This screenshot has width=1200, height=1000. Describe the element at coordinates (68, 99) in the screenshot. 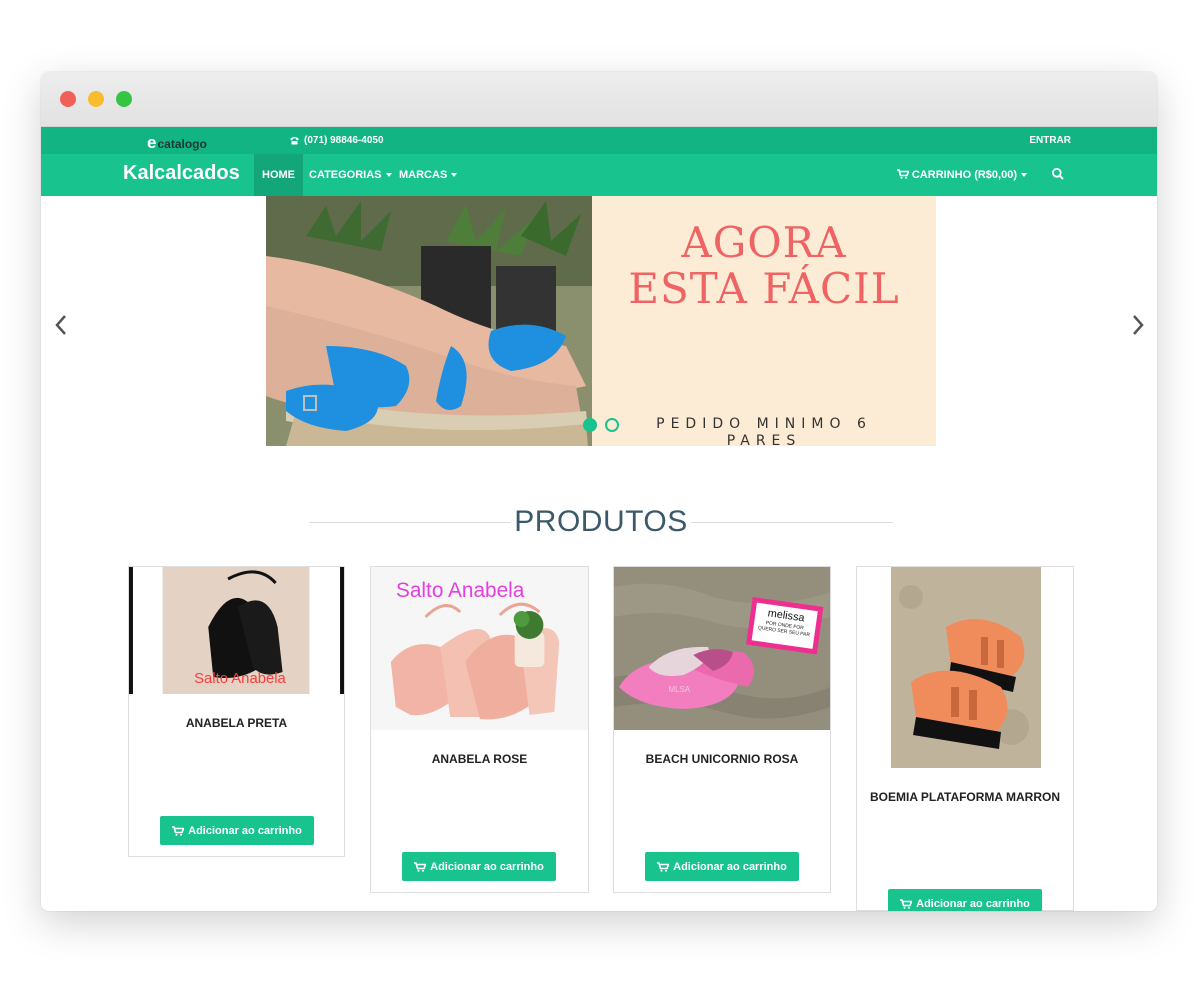

I see `close-window-button` at that location.